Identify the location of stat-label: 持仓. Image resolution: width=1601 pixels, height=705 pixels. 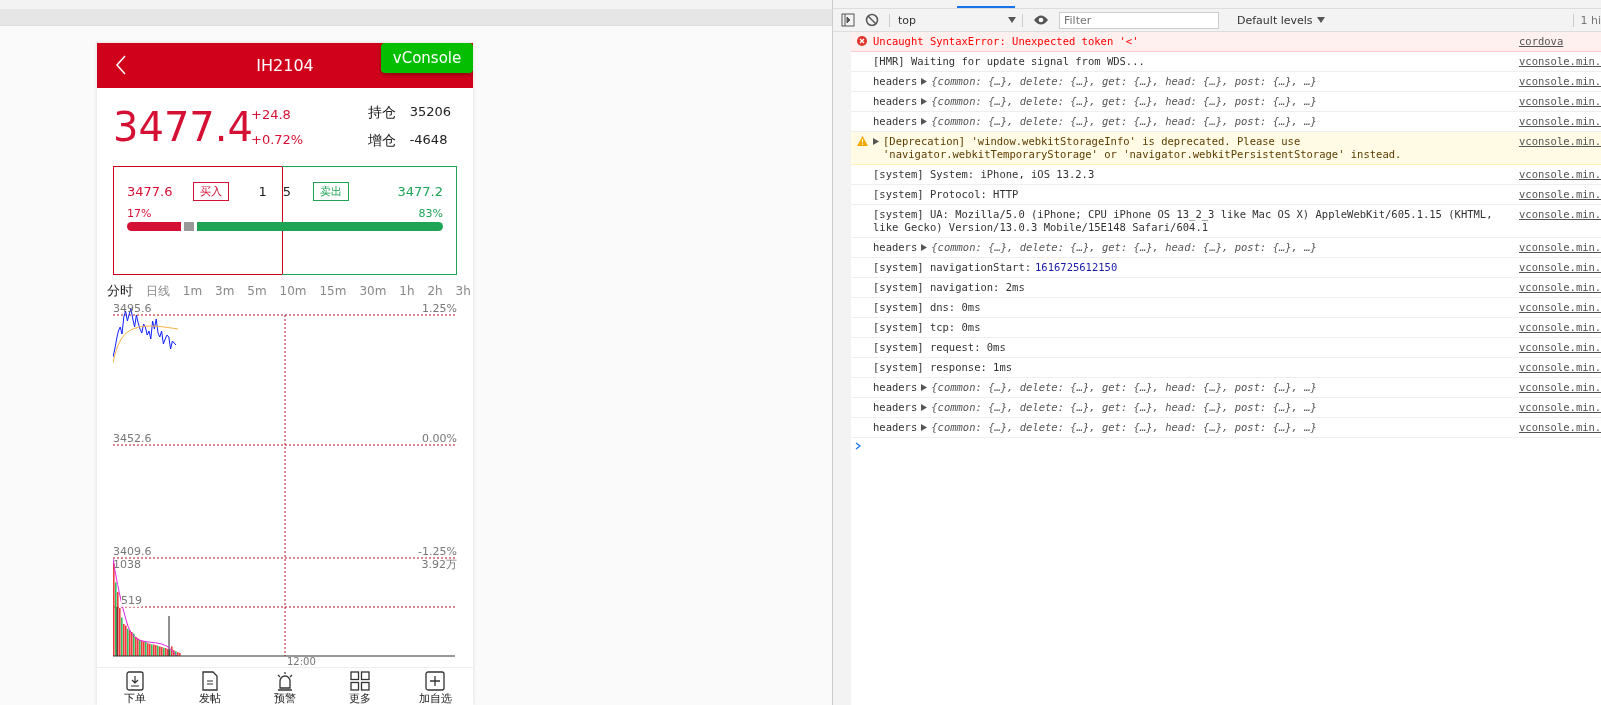
(381, 113).